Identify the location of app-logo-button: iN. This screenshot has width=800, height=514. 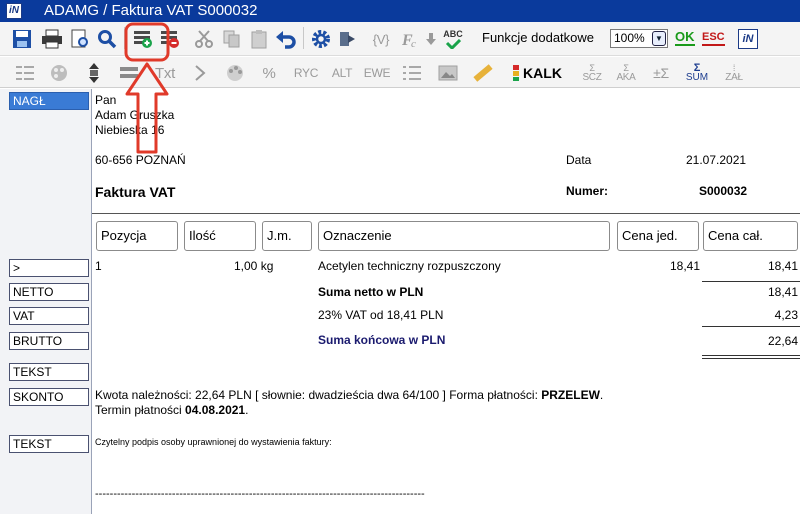
(748, 39).